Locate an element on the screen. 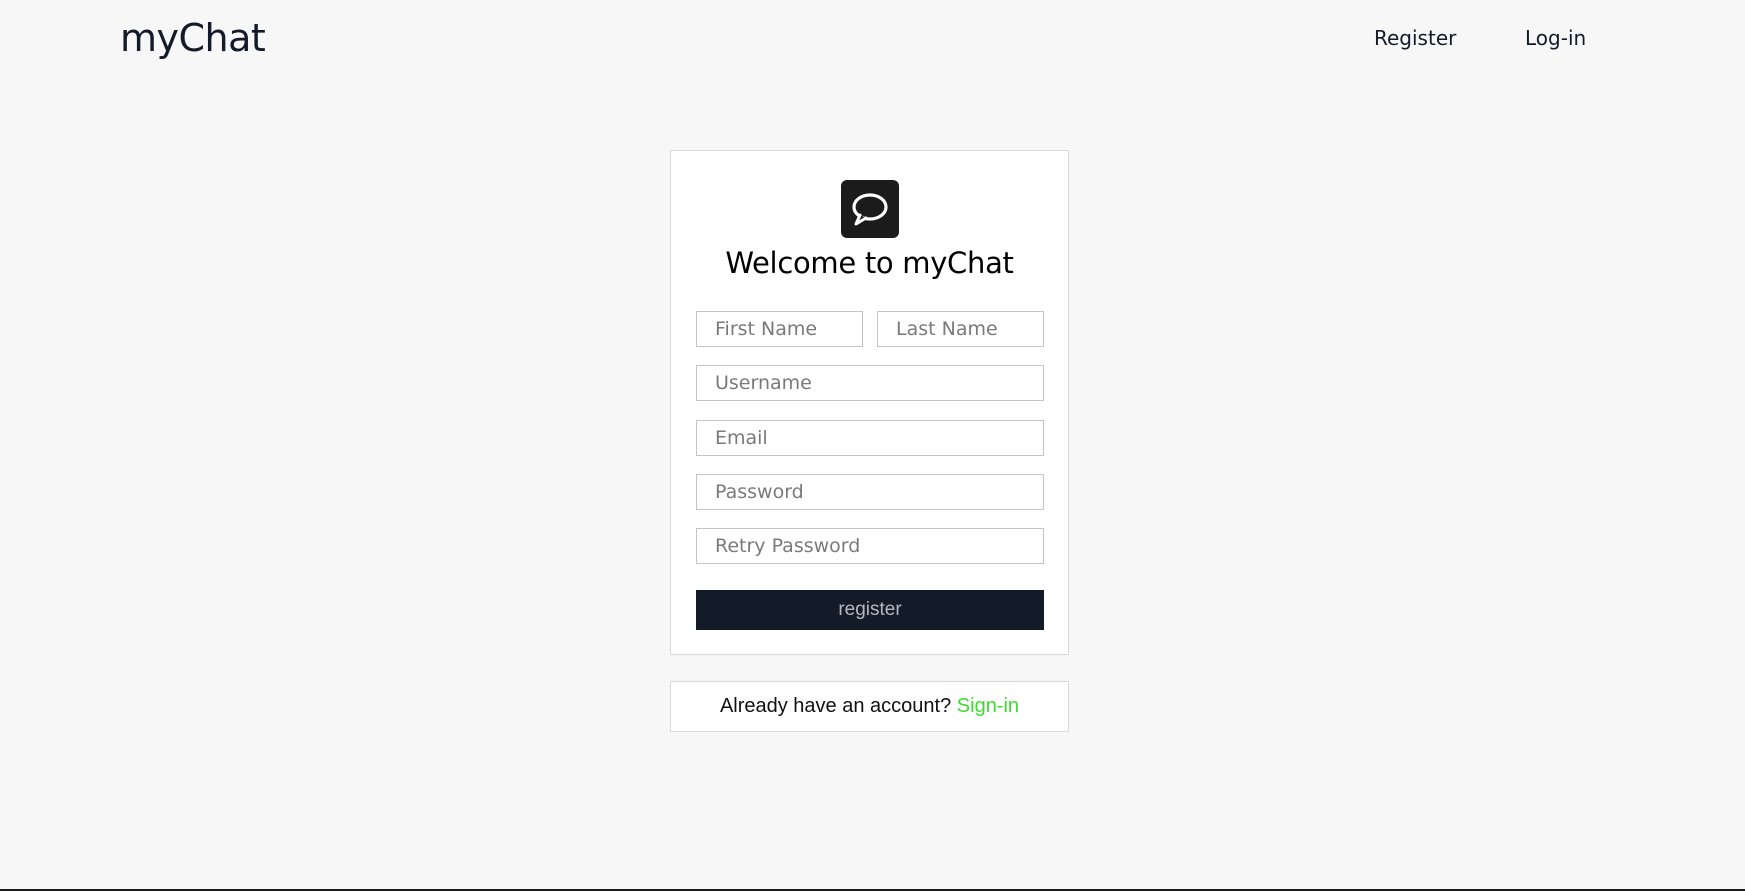 Image resolution: width=1745 pixels, height=891 pixels. retry-password-input is located at coordinates (870, 546).